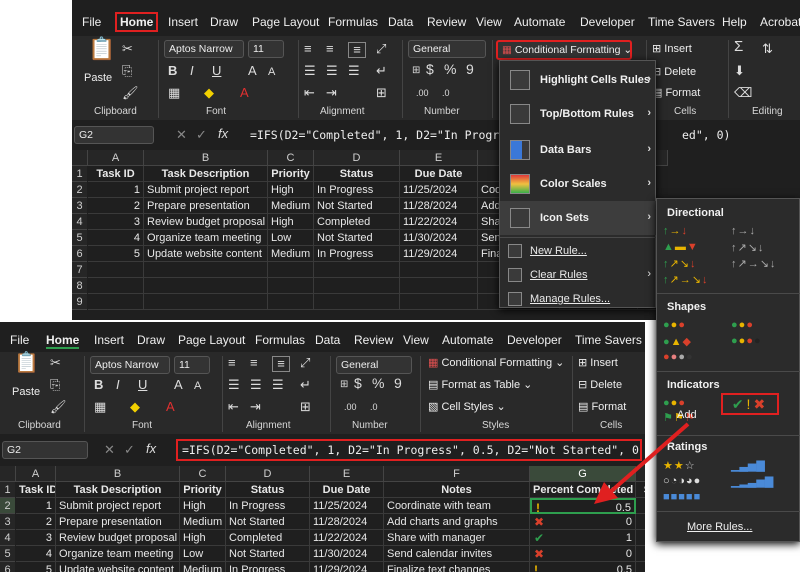  What do you see at coordinates (36, 490) in the screenshot?
I see `header-cell: Task ID` at bounding box center [36, 490].